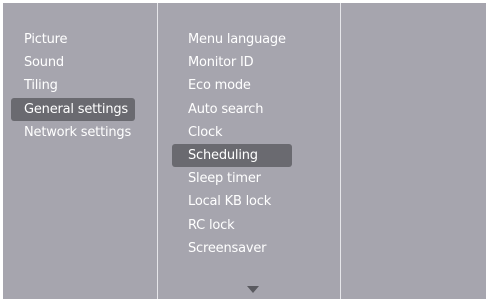 This screenshot has width=487, height=302. I want to click on submenu-item-scheduling: Scheduling, so click(232, 155).